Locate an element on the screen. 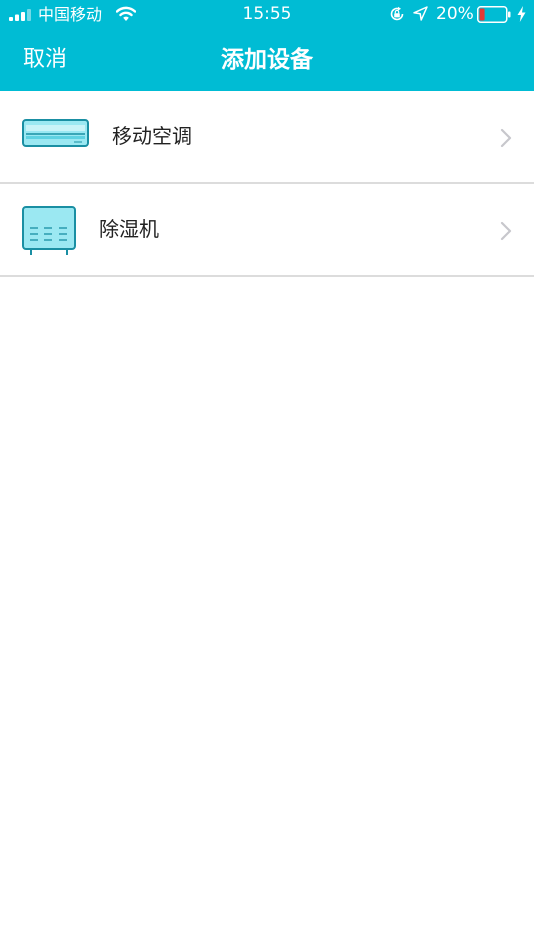  device-label: 除湿机 is located at coordinates (129, 229).